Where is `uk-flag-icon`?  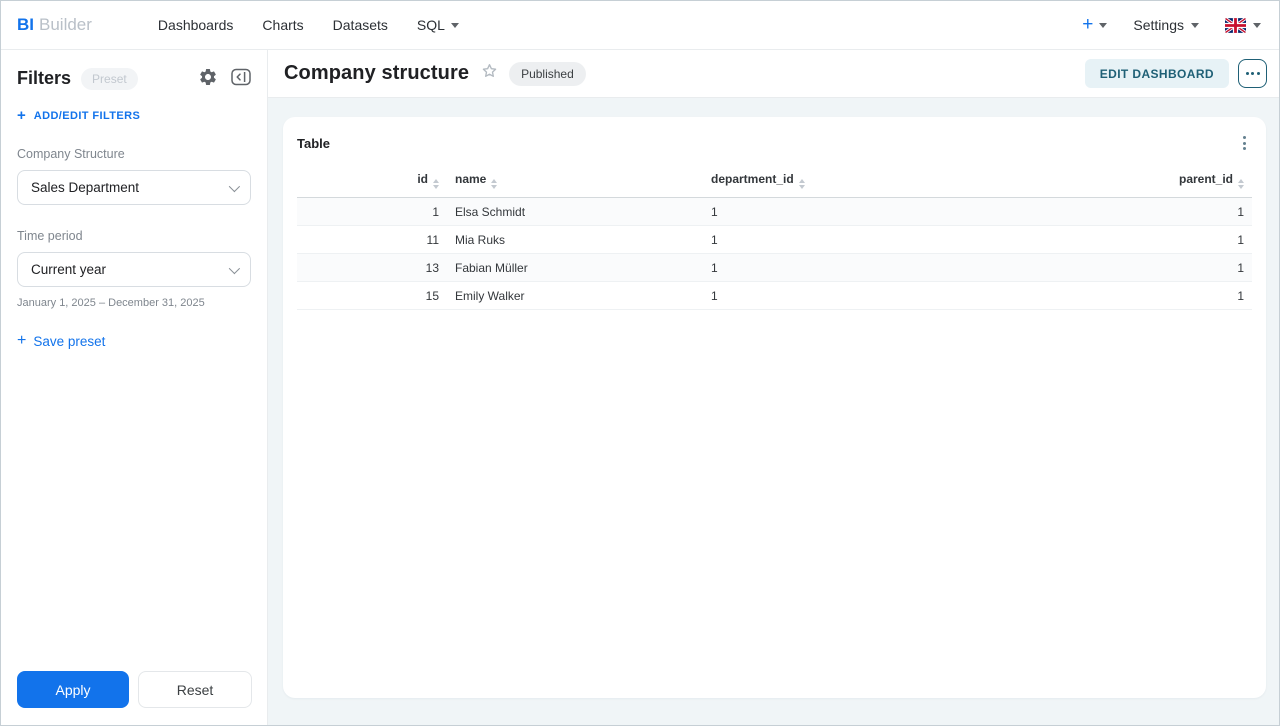 uk-flag-icon is located at coordinates (1235, 25).